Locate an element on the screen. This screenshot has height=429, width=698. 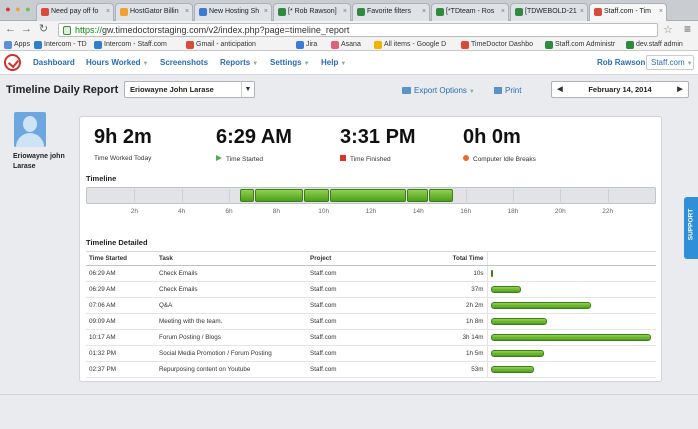
browser-tab: [* Rob Rawson] × is located at coordinates (312, 12).